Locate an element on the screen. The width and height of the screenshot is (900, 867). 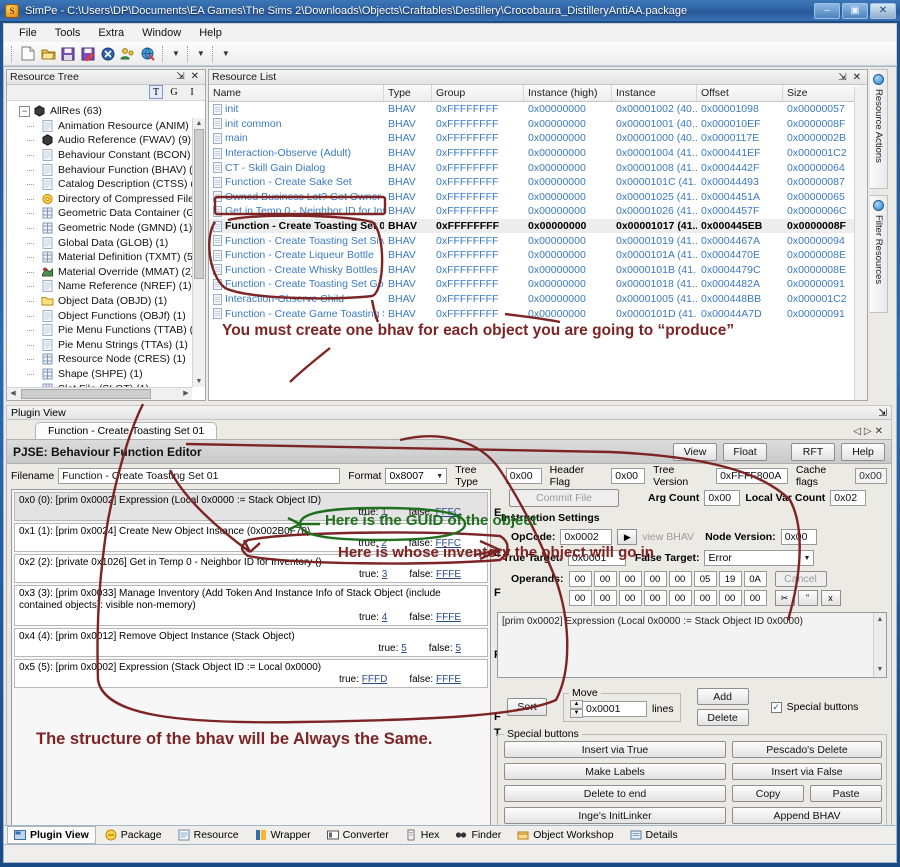
tree-item-7: Geometric Node (GMND) (1) is located at coordinates (108, 228).